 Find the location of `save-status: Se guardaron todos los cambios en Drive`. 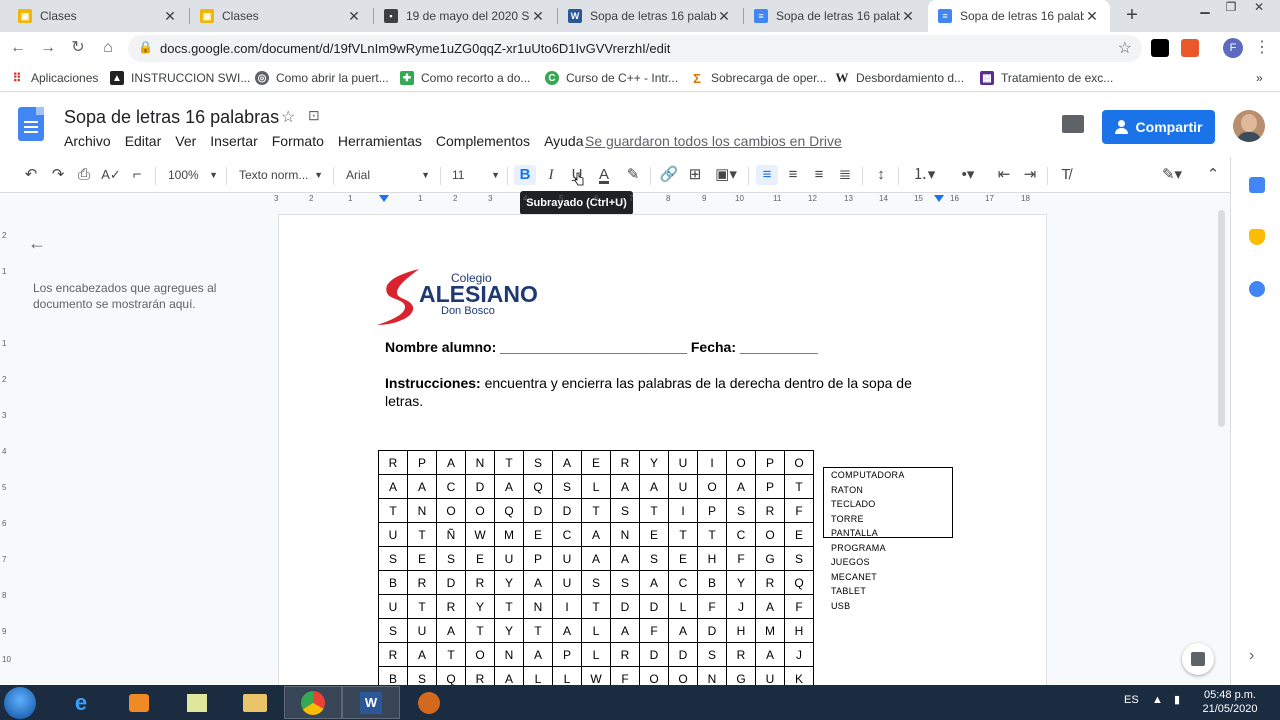

save-status: Se guardaron todos los cambios en Drive is located at coordinates (713, 141).